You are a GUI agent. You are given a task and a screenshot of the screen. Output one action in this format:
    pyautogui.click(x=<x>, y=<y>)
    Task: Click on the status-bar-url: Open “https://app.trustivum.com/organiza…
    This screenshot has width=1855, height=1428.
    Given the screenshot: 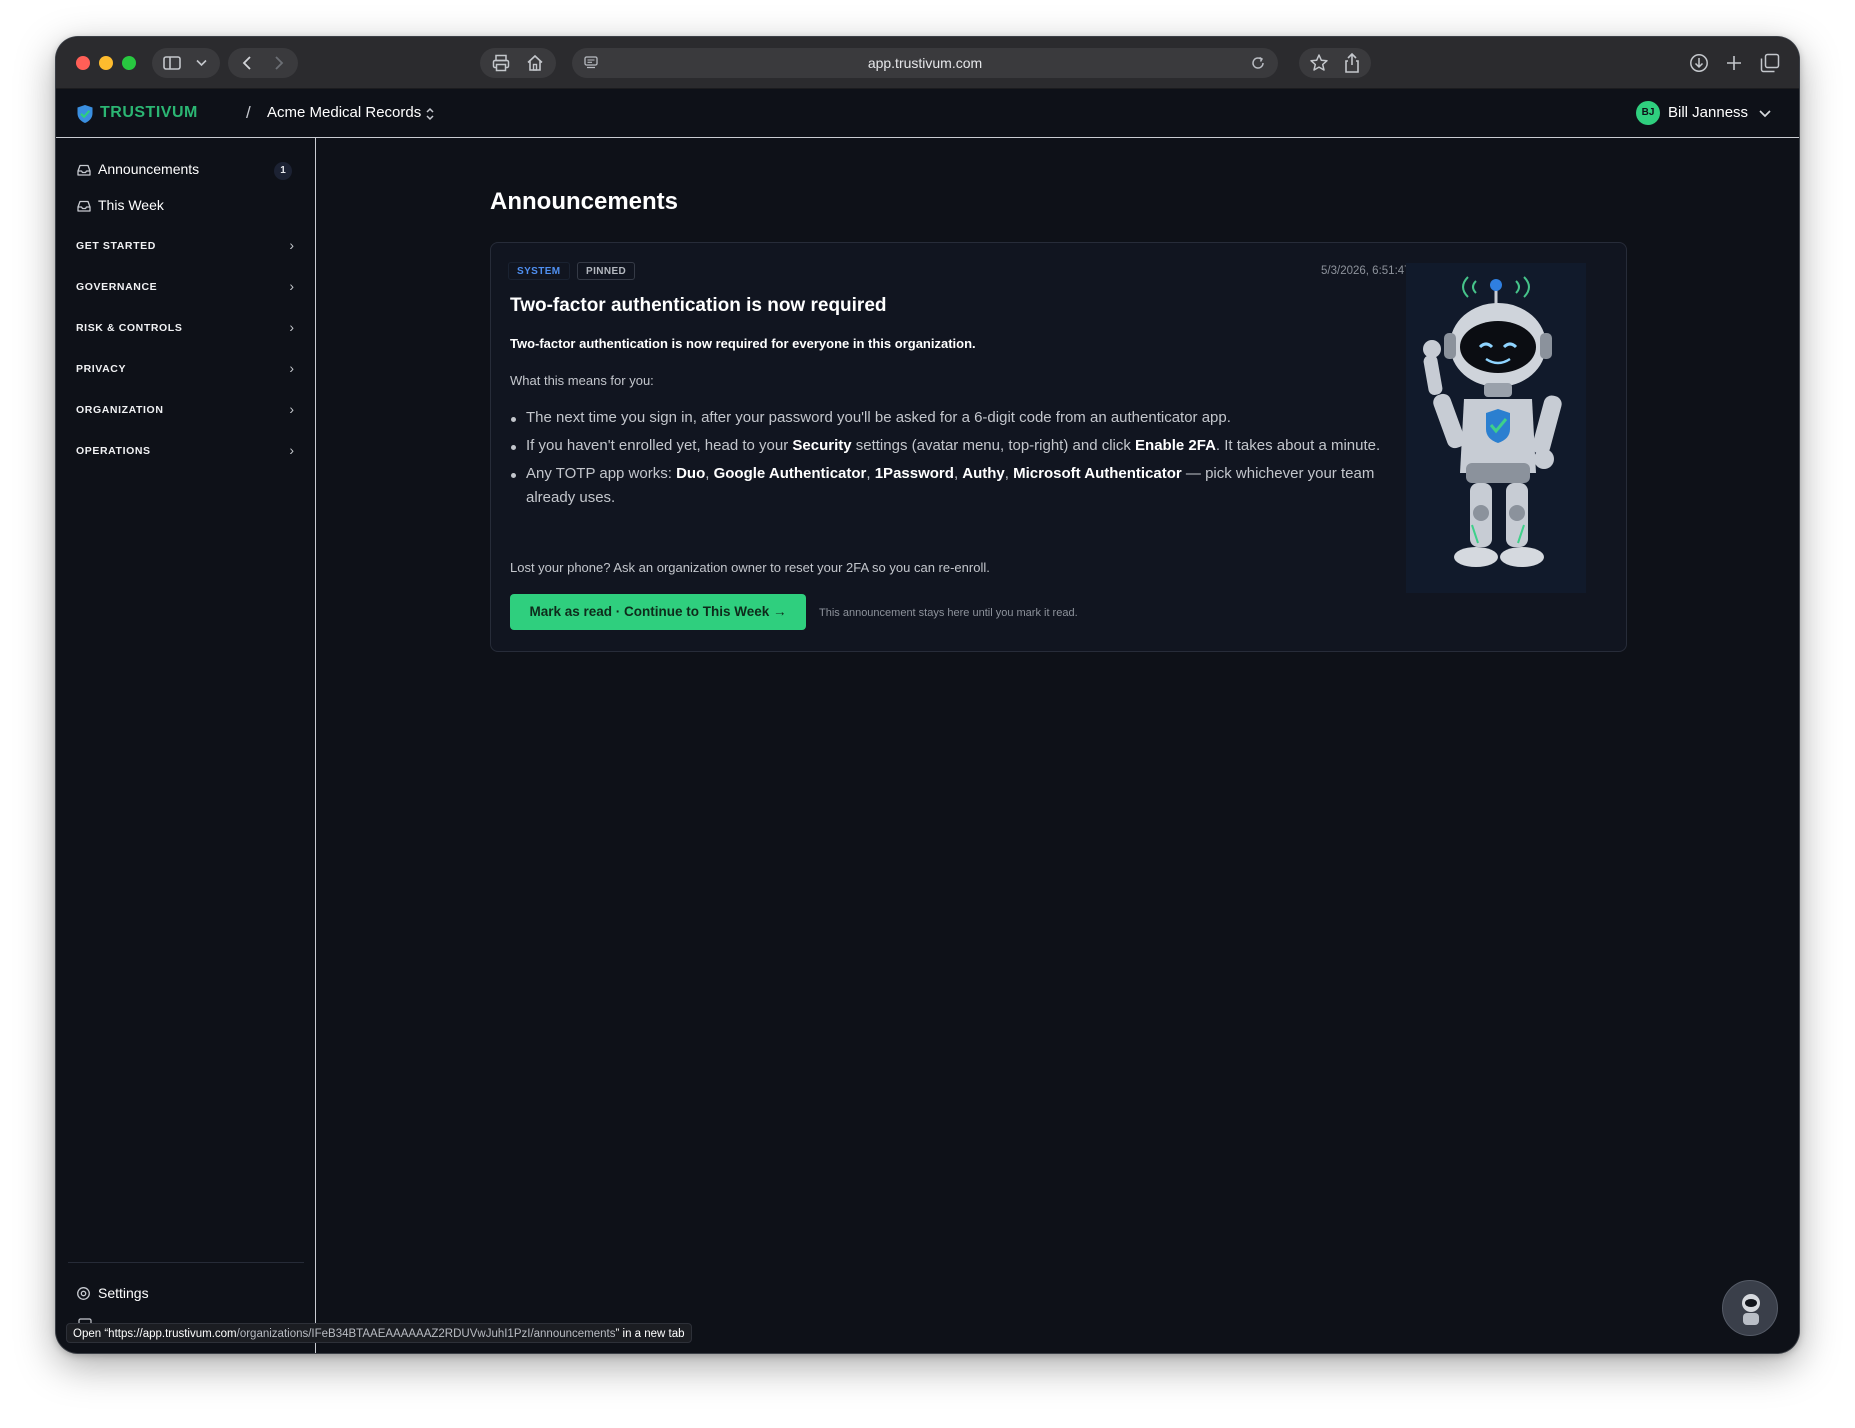 What is the action you would take?
    pyautogui.click(x=379, y=1333)
    